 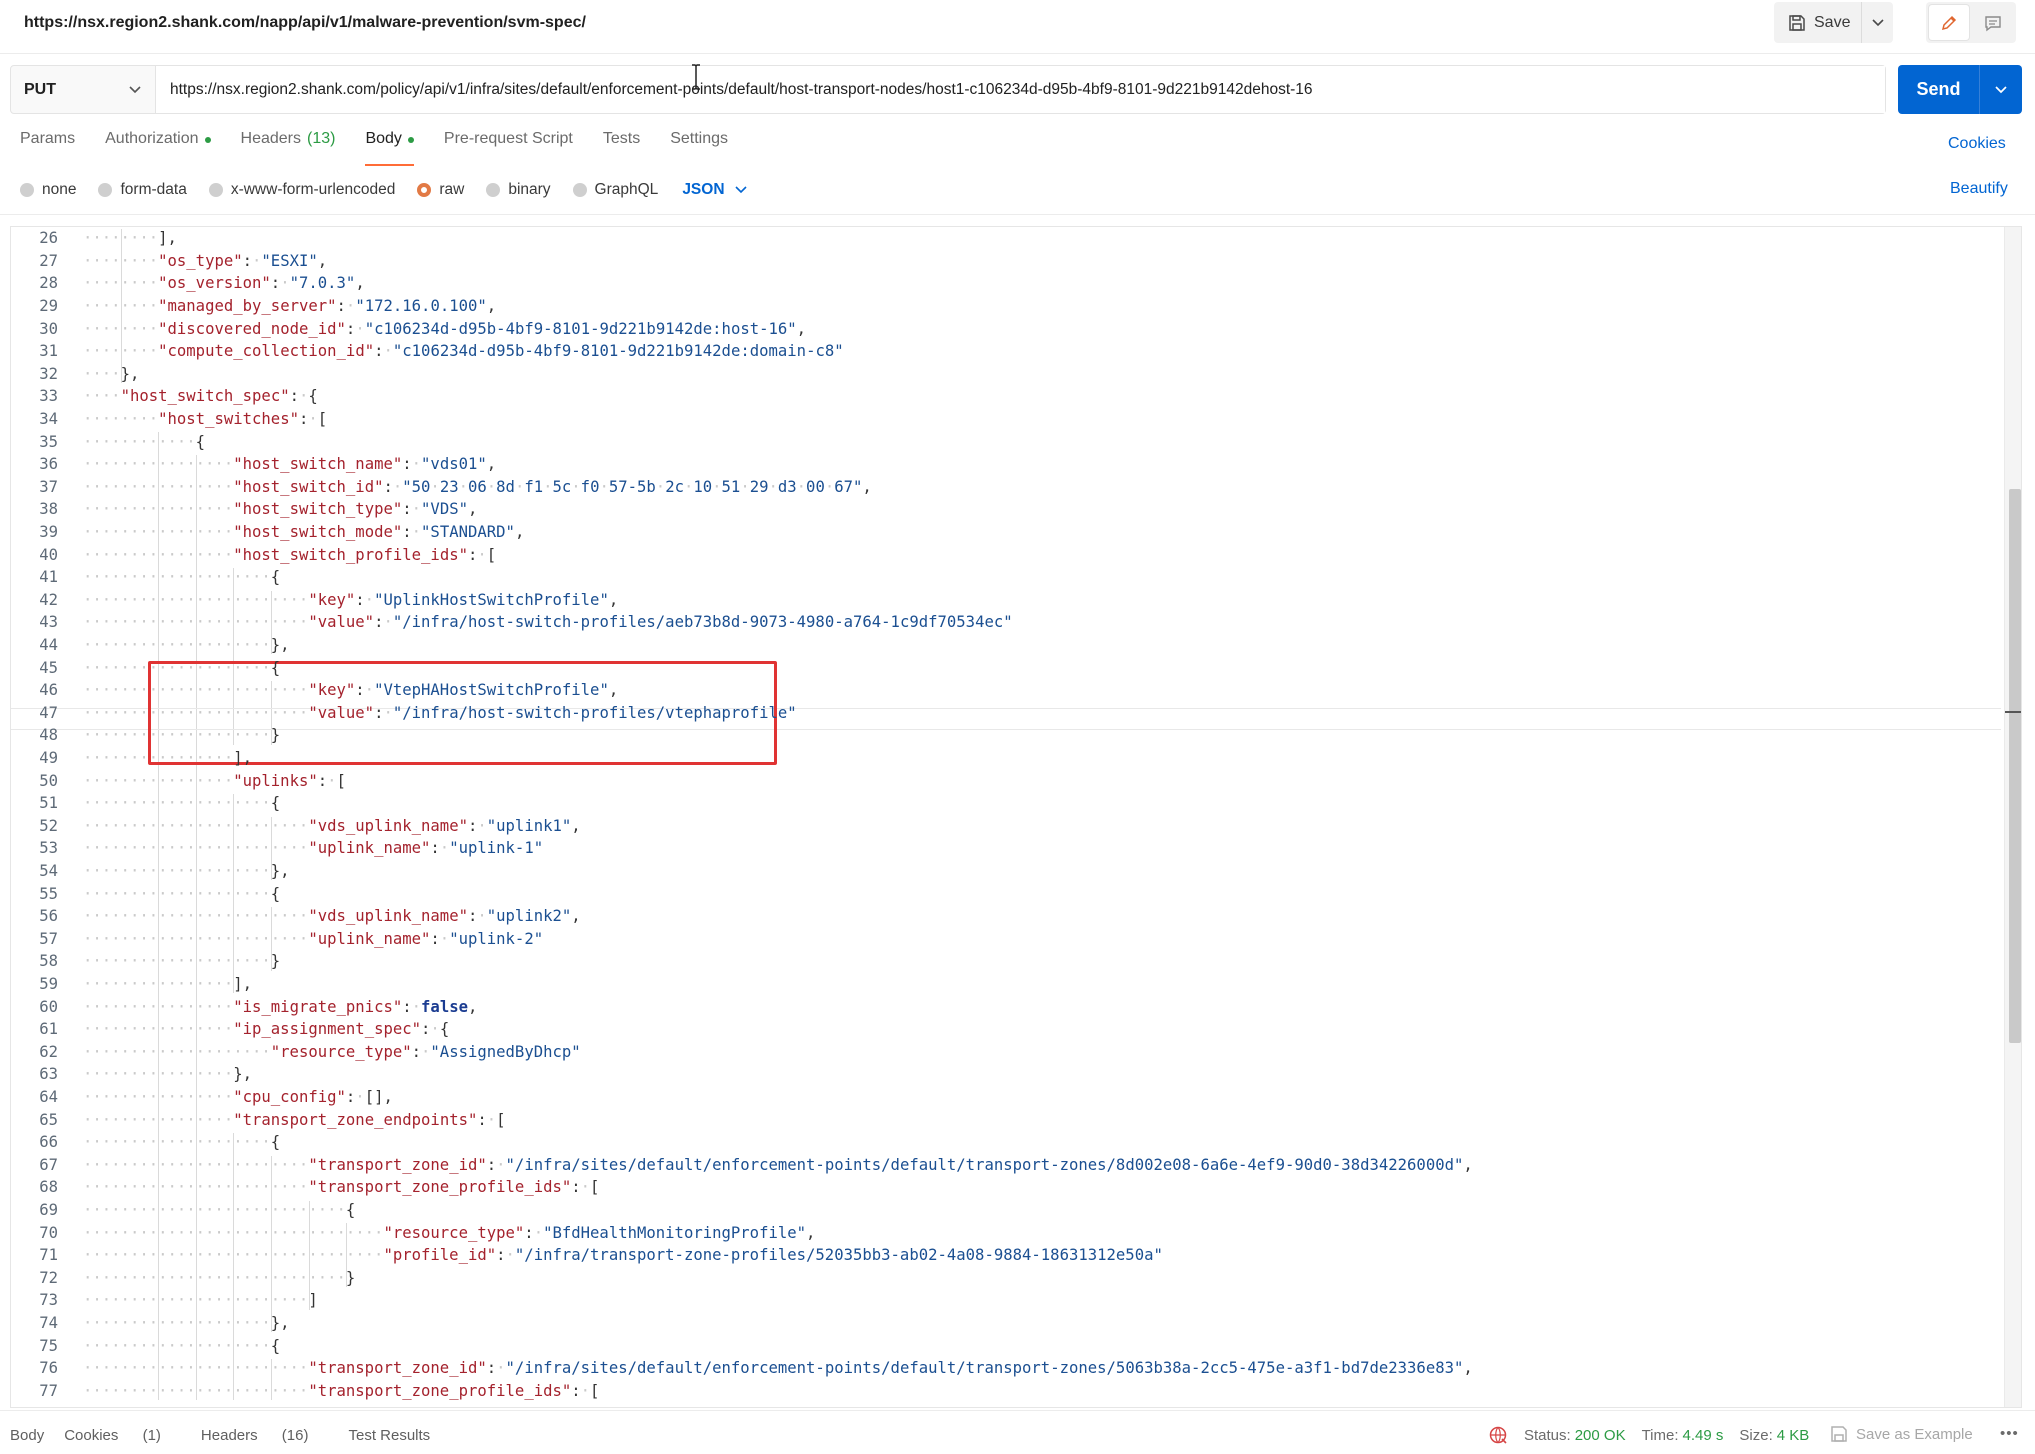 What do you see at coordinates (1600, 1435) in the screenshot?
I see `status-value: 200 OK` at bounding box center [1600, 1435].